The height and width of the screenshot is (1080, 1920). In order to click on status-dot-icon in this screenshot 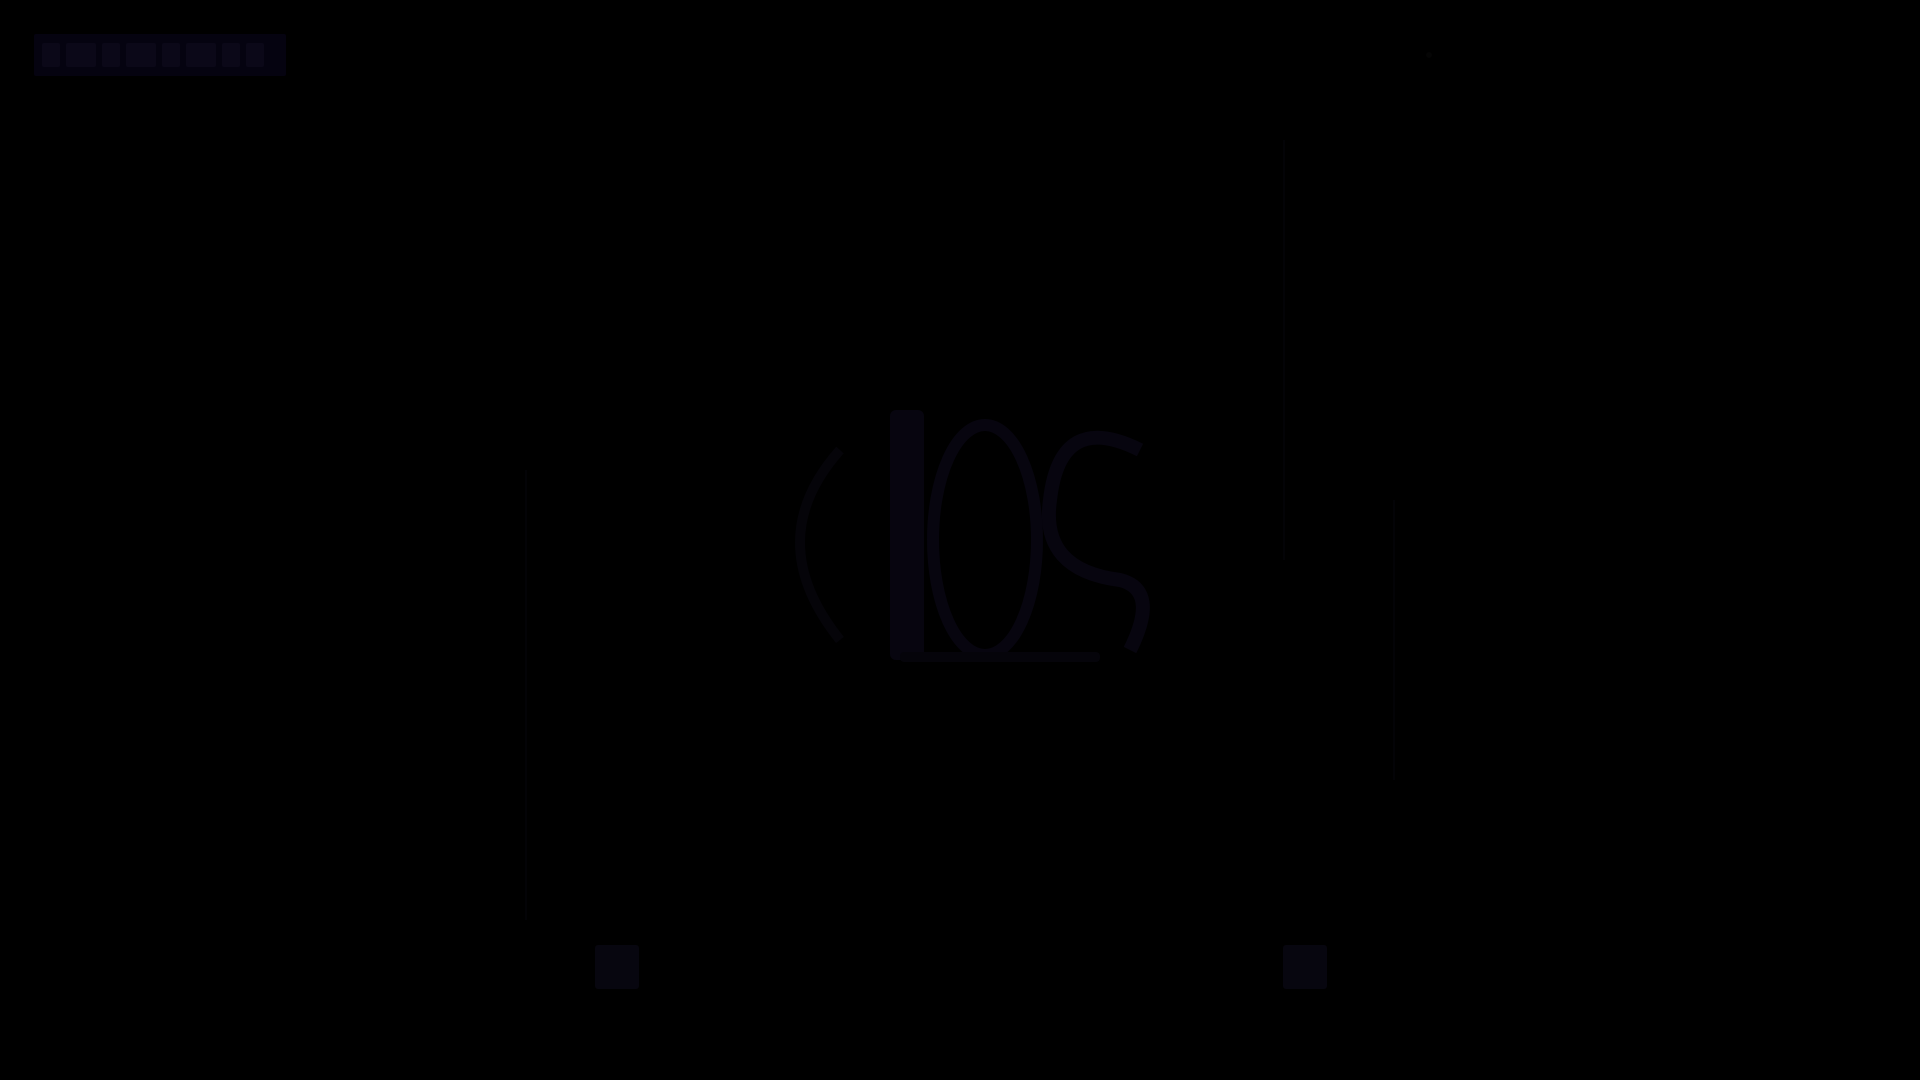, I will do `click(1429, 55)`.